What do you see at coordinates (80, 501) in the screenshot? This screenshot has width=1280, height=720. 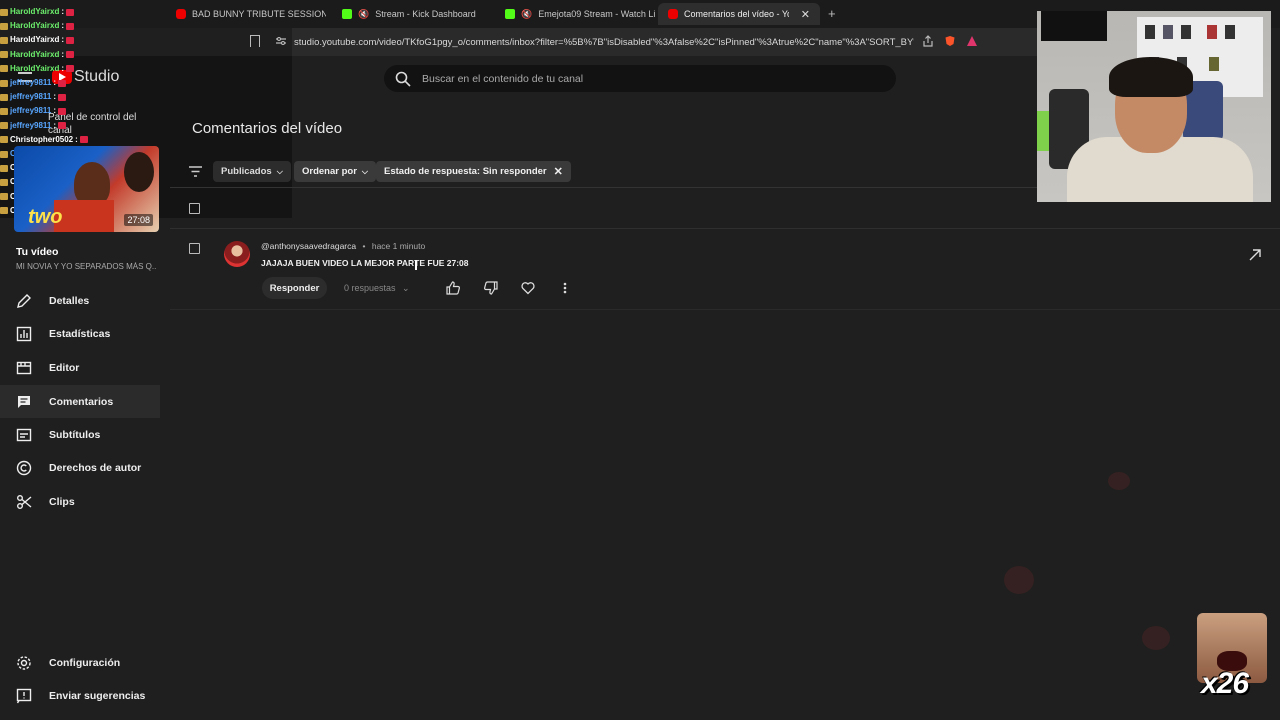 I see `sidebar-item-clips: Clips` at bounding box center [80, 501].